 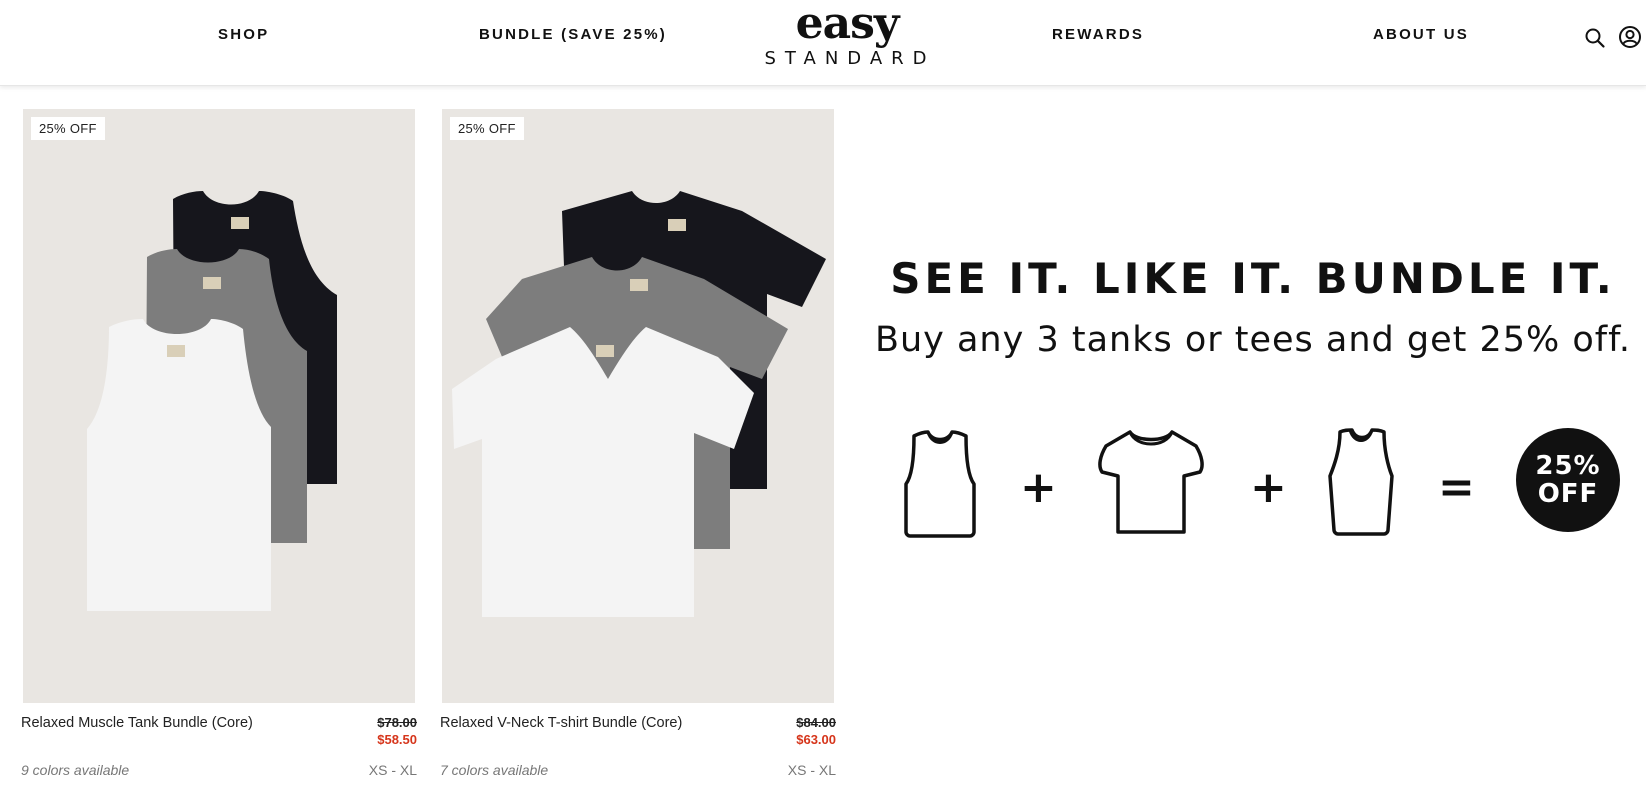 What do you see at coordinates (561, 723) in the screenshot?
I see `product-name: Relaxed V-Neck T-shirt Bundle (Core)` at bounding box center [561, 723].